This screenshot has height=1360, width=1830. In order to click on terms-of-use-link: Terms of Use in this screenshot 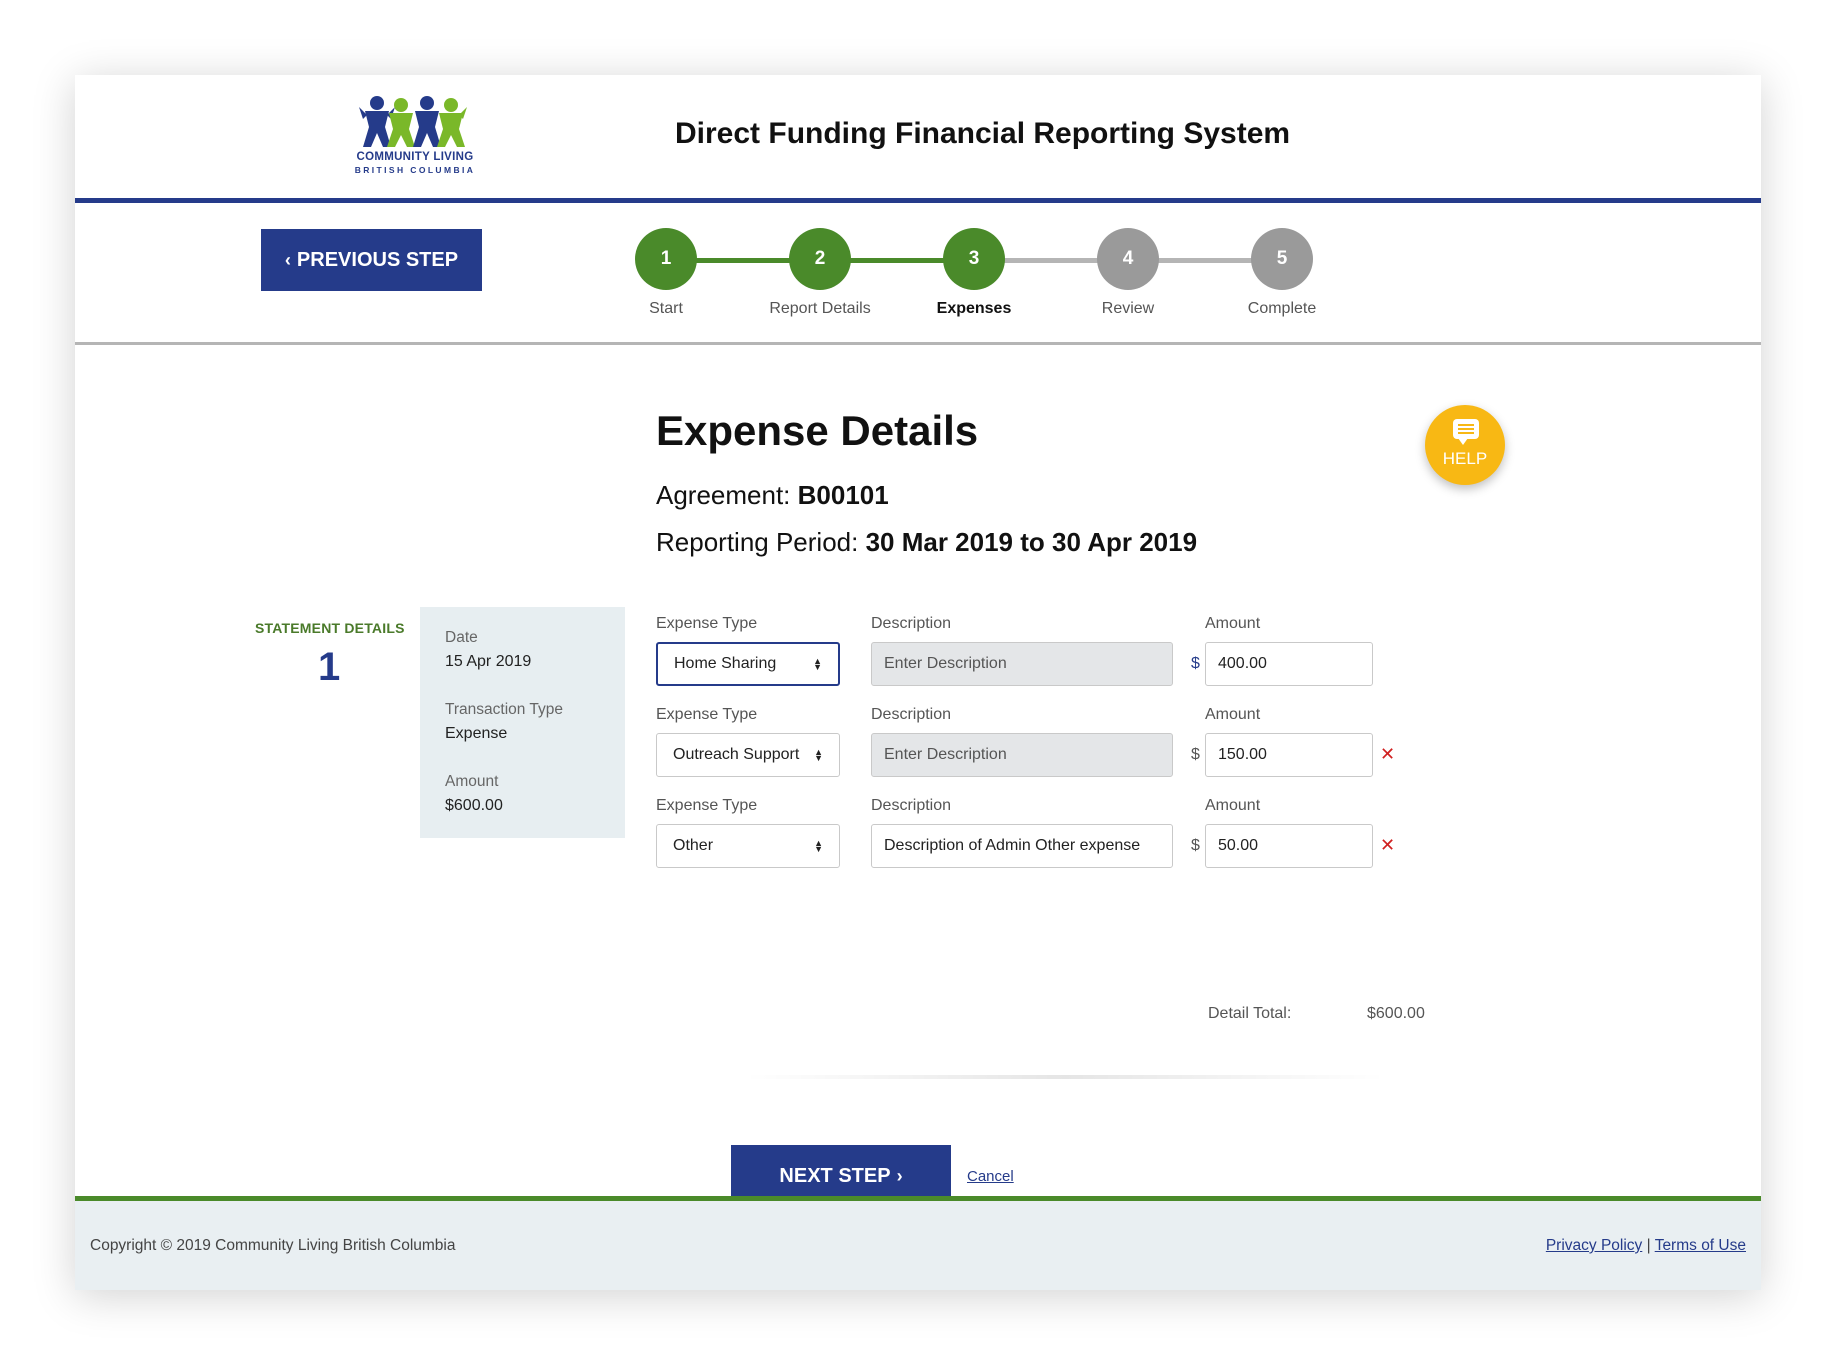, I will do `click(1700, 1245)`.